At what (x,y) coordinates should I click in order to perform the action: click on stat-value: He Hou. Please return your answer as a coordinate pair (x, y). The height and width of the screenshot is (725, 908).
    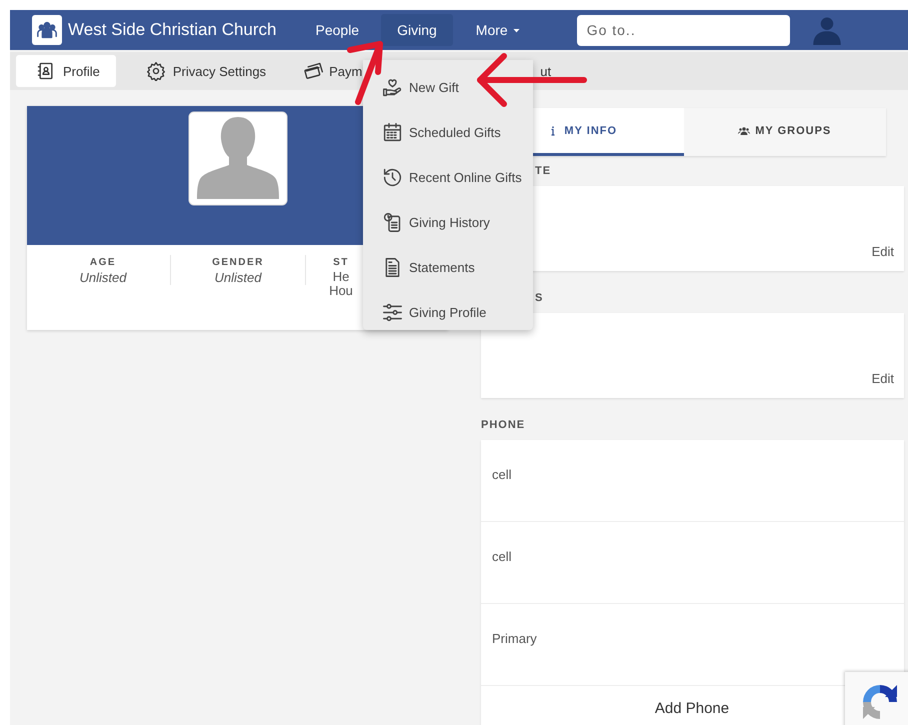
    Looking at the image, I should click on (341, 284).